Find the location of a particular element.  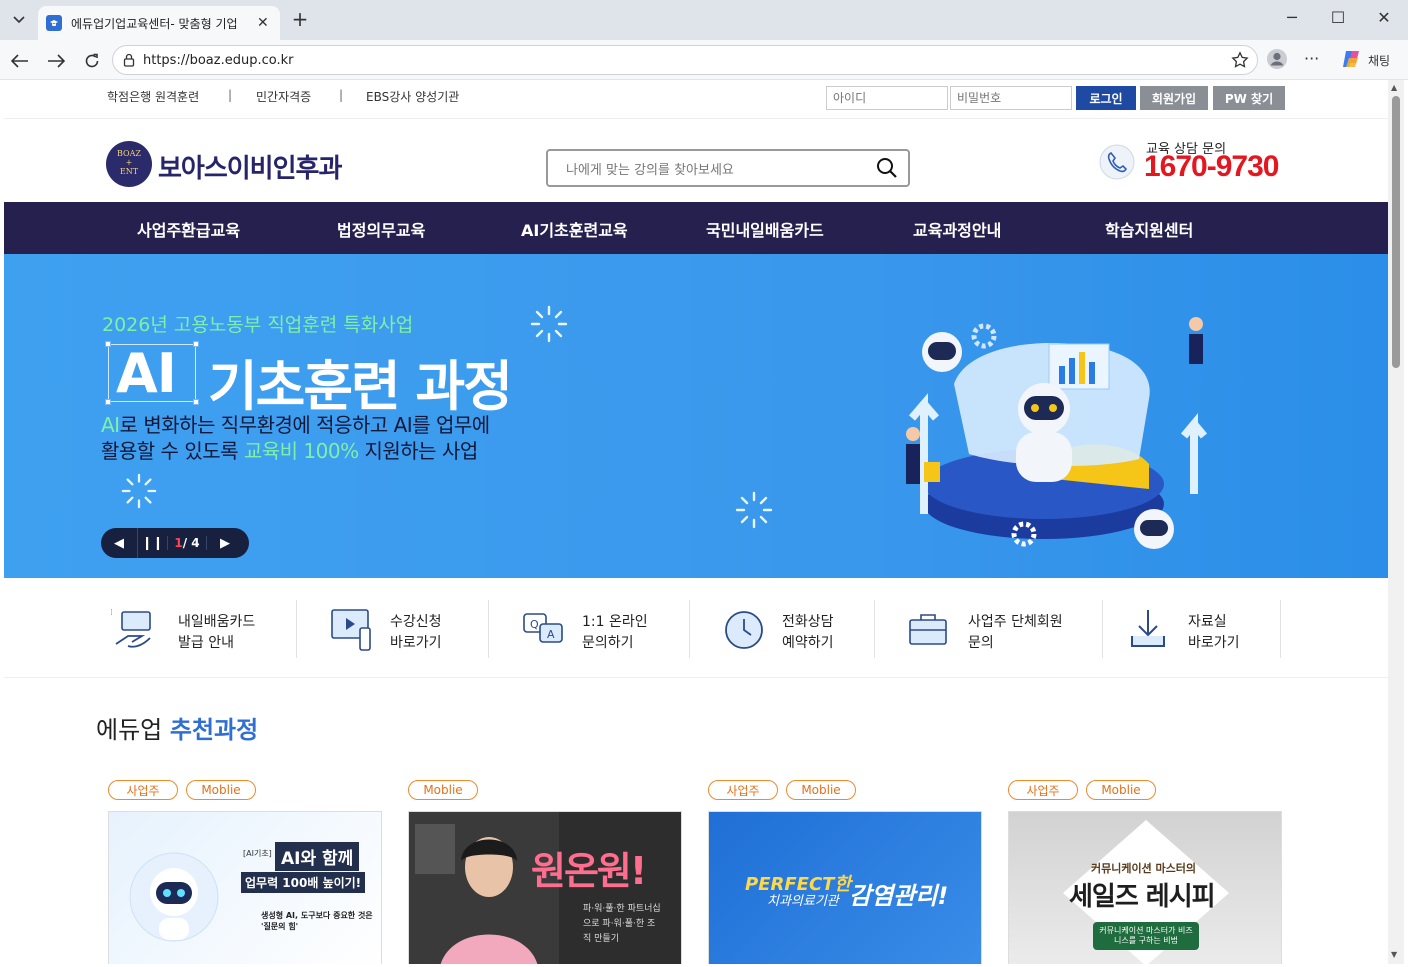

scroll-up-icon: ▲ is located at coordinates (1394, 87).